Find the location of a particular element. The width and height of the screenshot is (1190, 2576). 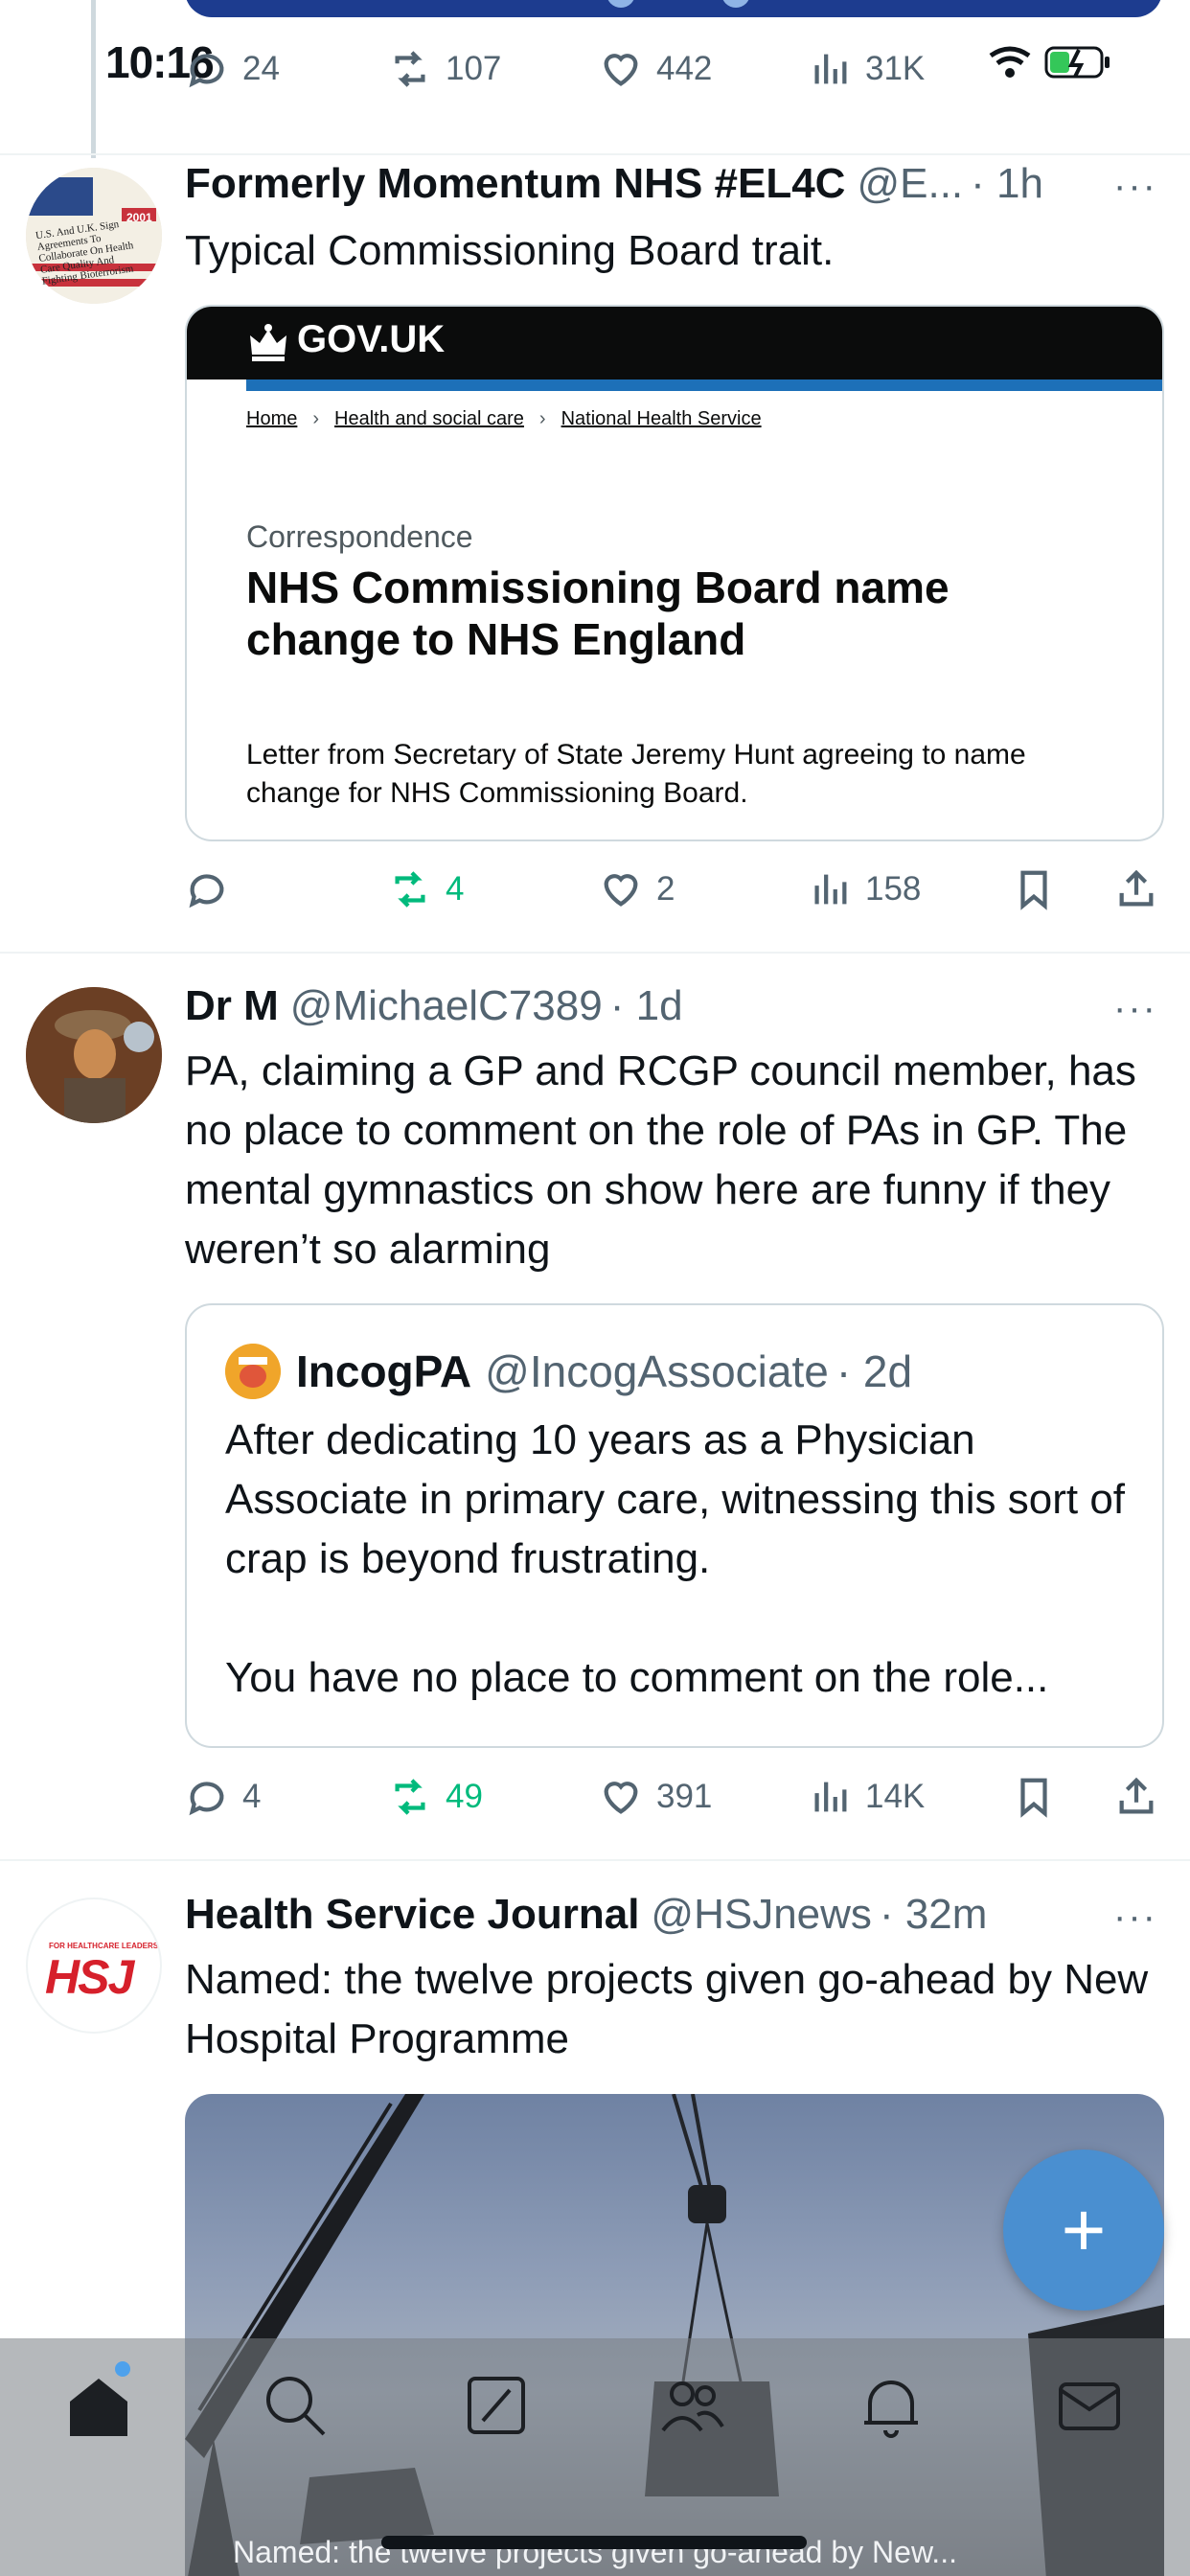

views-button: 14K is located at coordinates (867, 1797).